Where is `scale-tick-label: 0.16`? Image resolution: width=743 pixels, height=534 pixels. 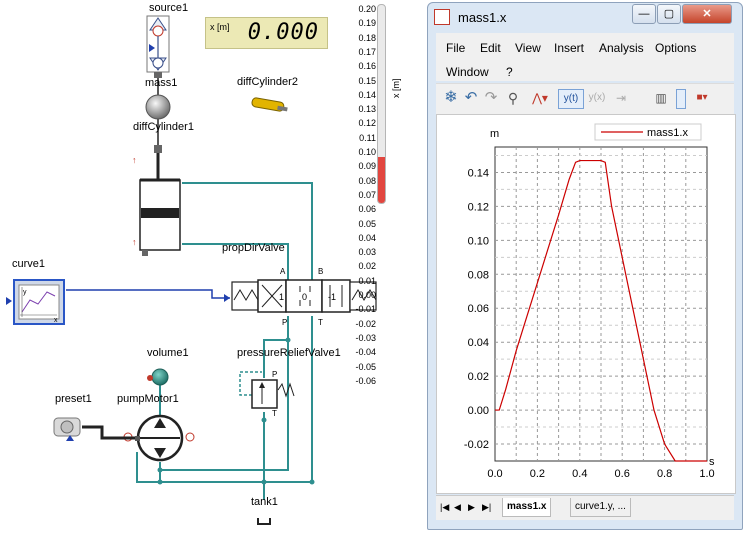
scale-tick-label: 0.16 is located at coordinates (367, 66).